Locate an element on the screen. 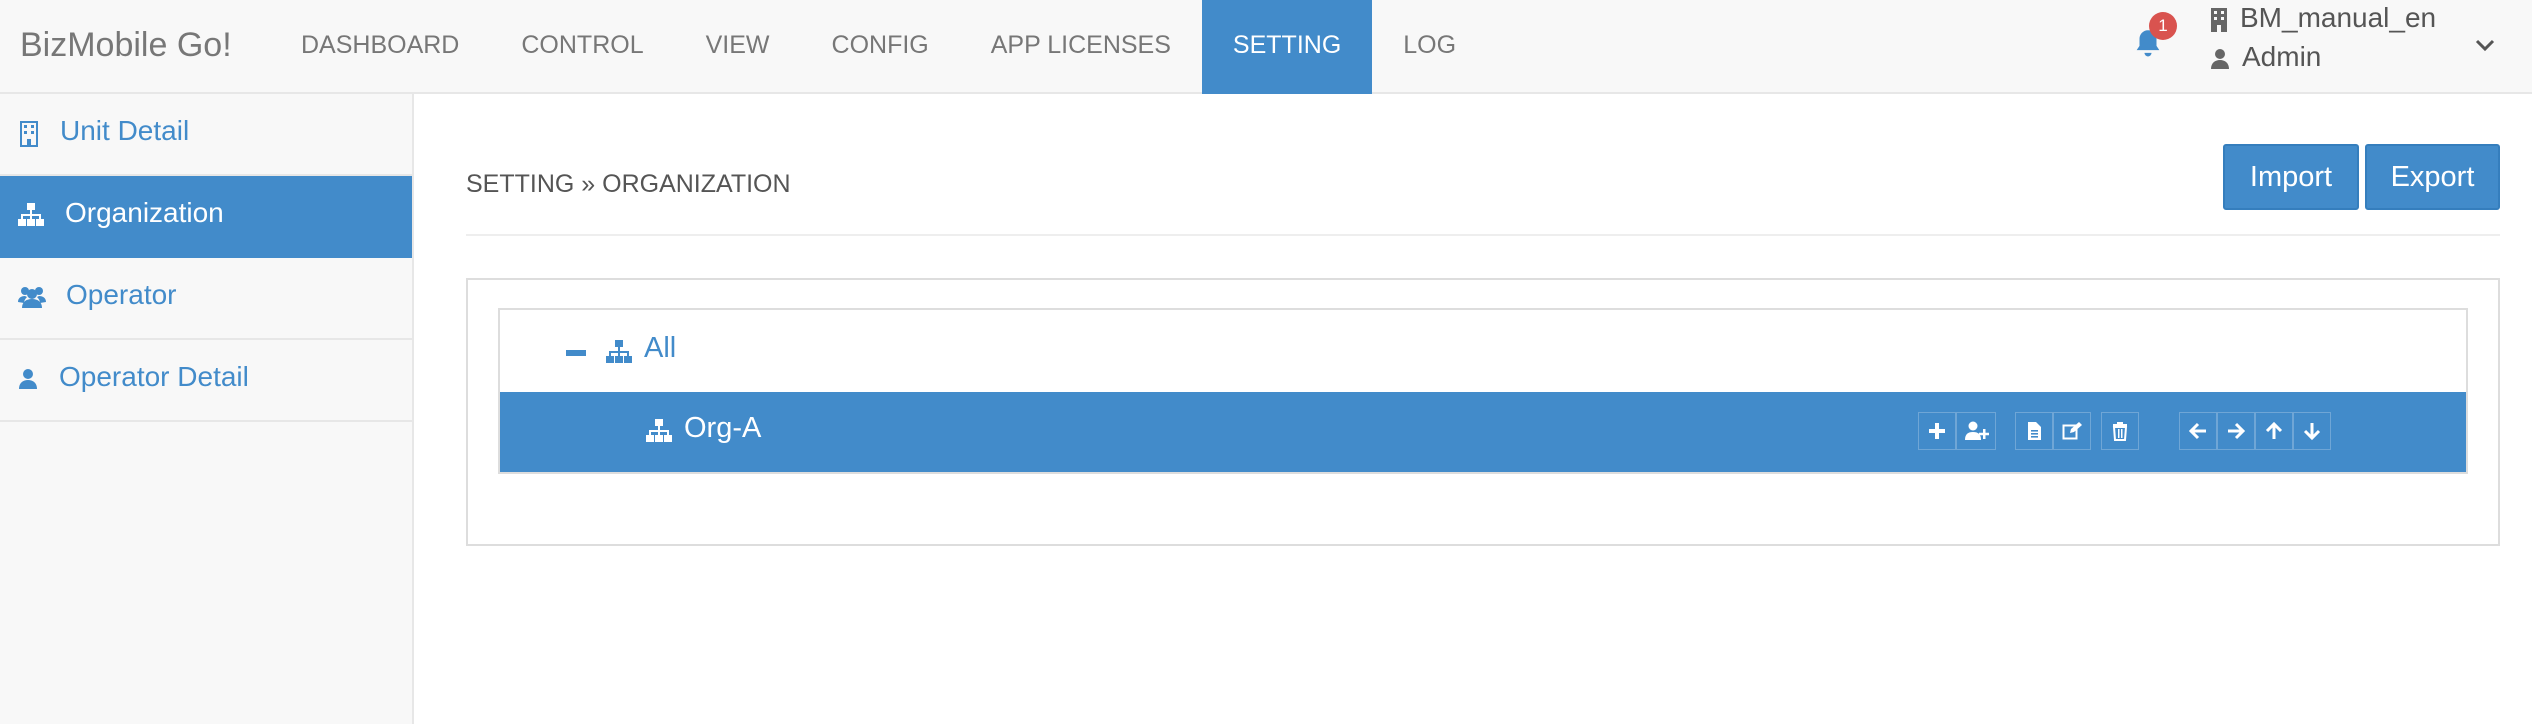 Image resolution: width=2532 pixels, height=724 pixels. brand-logo: BizMobile Go! is located at coordinates (126, 47).